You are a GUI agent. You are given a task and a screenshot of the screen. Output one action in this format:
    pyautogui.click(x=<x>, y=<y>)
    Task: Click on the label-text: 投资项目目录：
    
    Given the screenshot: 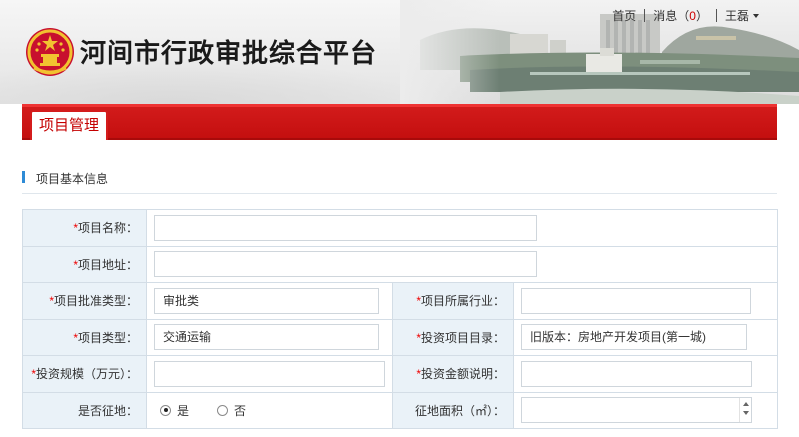 What is the action you would take?
    pyautogui.click(x=462, y=337)
    